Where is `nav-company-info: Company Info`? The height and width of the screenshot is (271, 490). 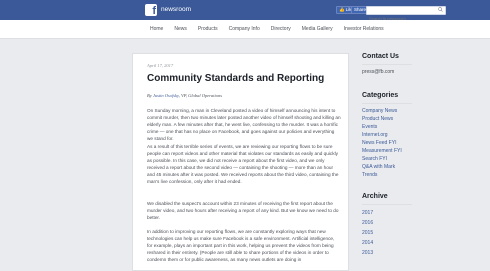 nav-company-info: Company Info is located at coordinates (244, 29).